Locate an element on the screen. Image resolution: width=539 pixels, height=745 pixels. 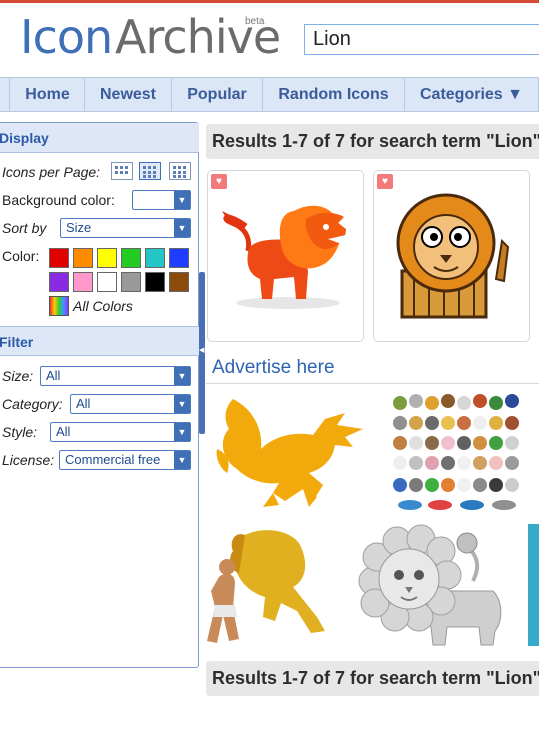
color-swatch-orange is located at coordinates (83, 258).